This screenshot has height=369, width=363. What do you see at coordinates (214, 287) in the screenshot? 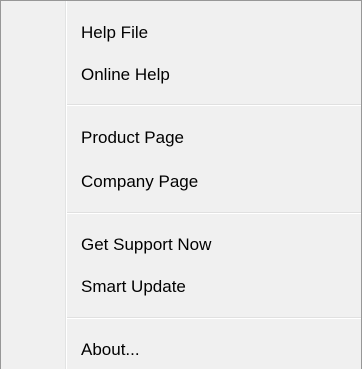
I see `menu-item-smart-update: Smart Update` at bounding box center [214, 287].